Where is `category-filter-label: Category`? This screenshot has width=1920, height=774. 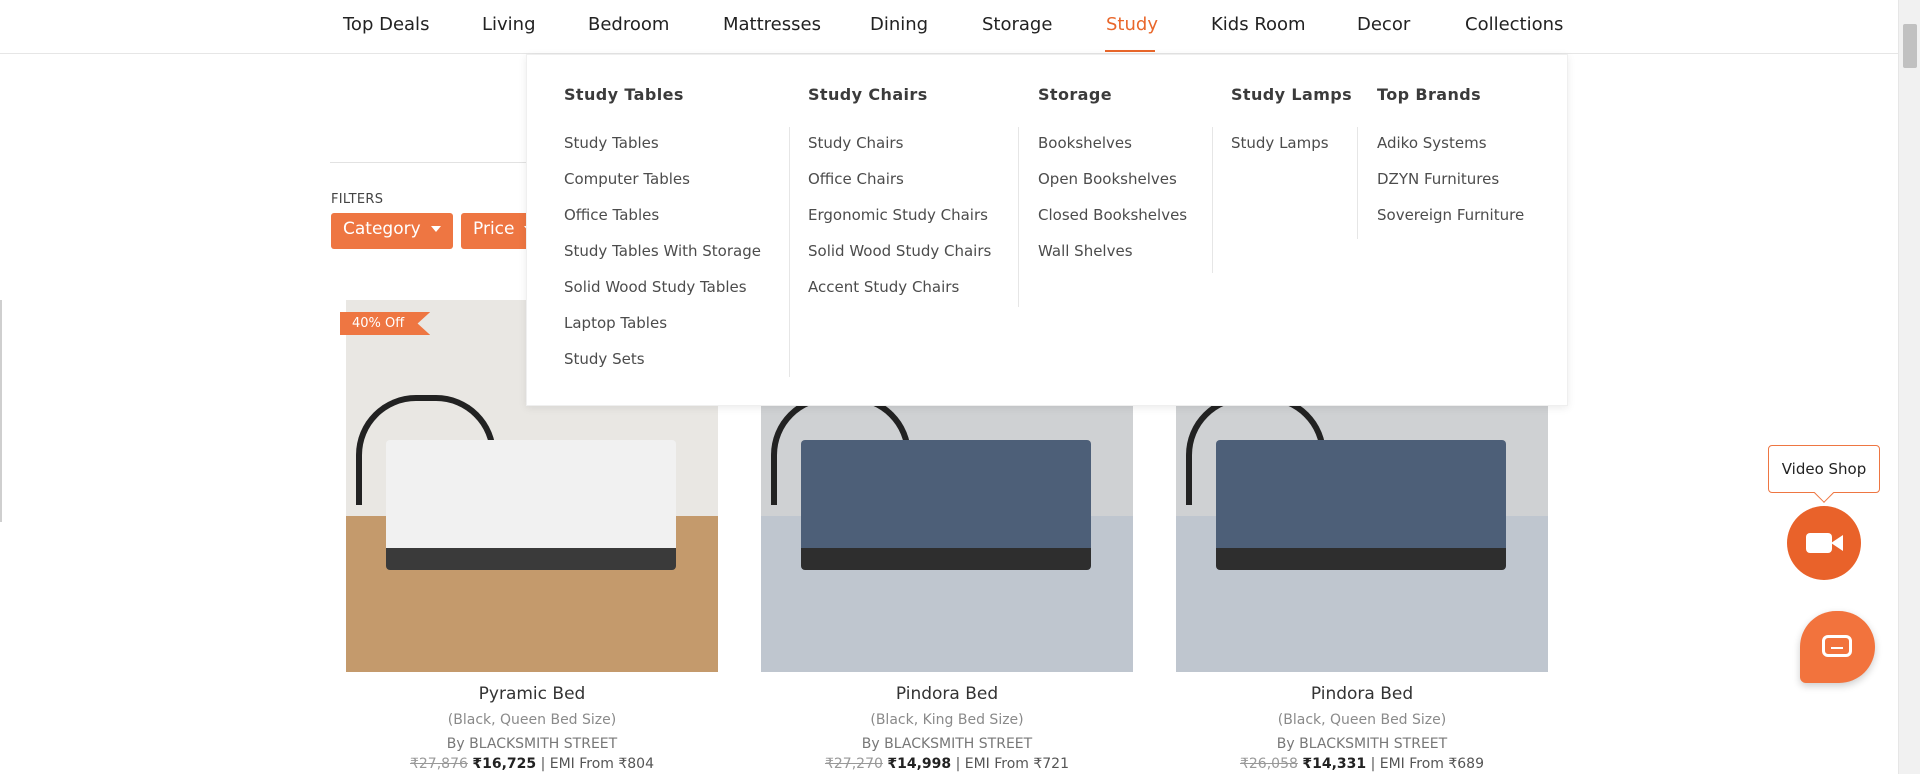 category-filter-label: Category is located at coordinates (382, 229).